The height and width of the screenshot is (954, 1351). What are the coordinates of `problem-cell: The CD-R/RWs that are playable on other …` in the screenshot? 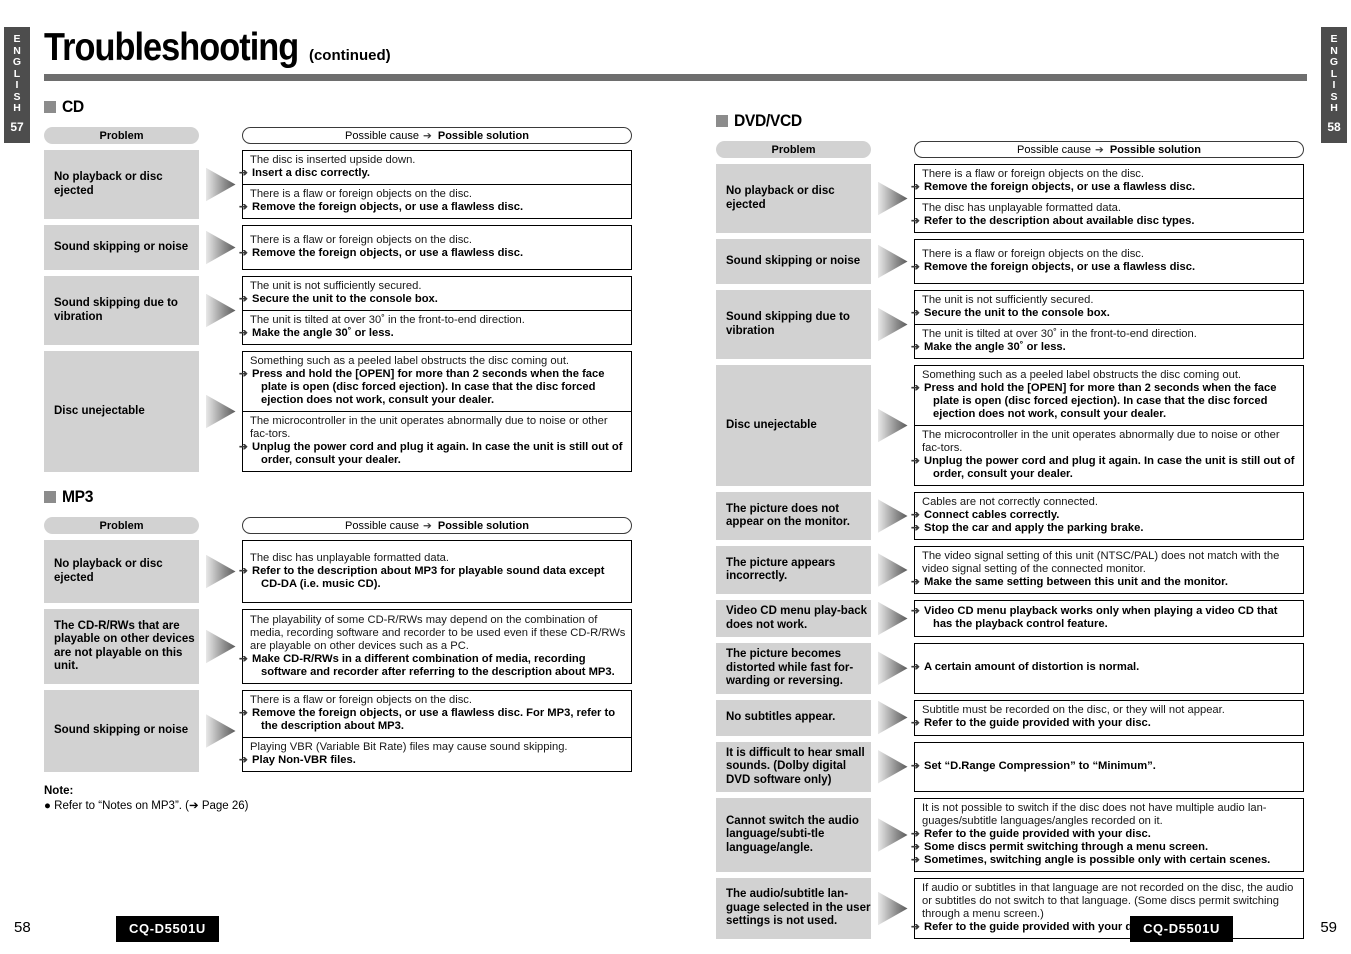 It's located at (121, 646).